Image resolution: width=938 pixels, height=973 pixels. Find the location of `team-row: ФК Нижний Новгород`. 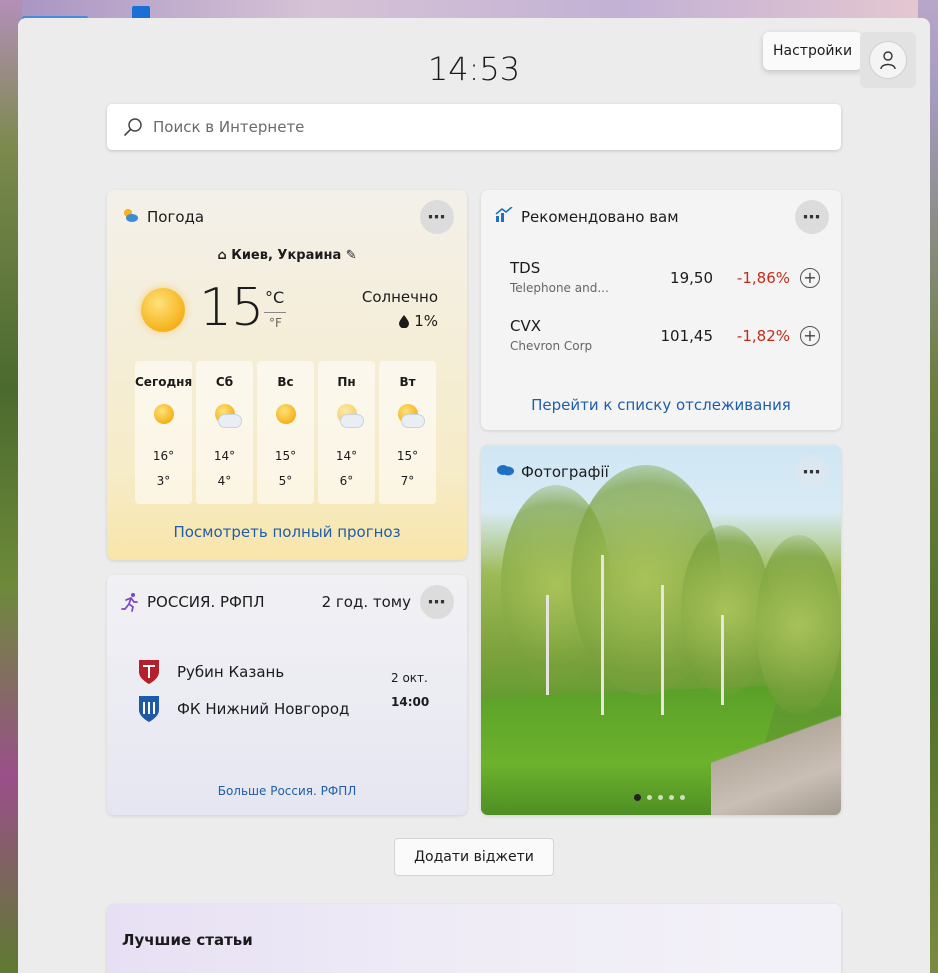

team-row: ФК Нижний Новгород is located at coordinates (243, 709).